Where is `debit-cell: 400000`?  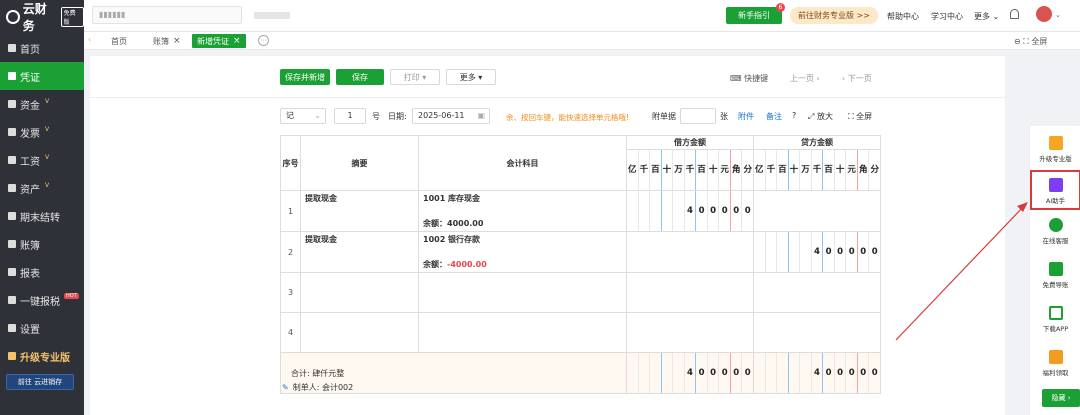 debit-cell: 400000 is located at coordinates (690, 211).